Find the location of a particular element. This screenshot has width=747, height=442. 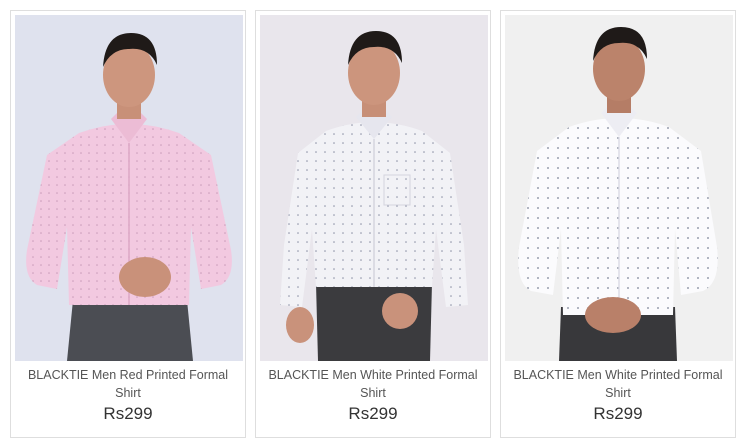

product-title: BLACKTIE Men Red Printed Formal Shirt is located at coordinates (128, 384).